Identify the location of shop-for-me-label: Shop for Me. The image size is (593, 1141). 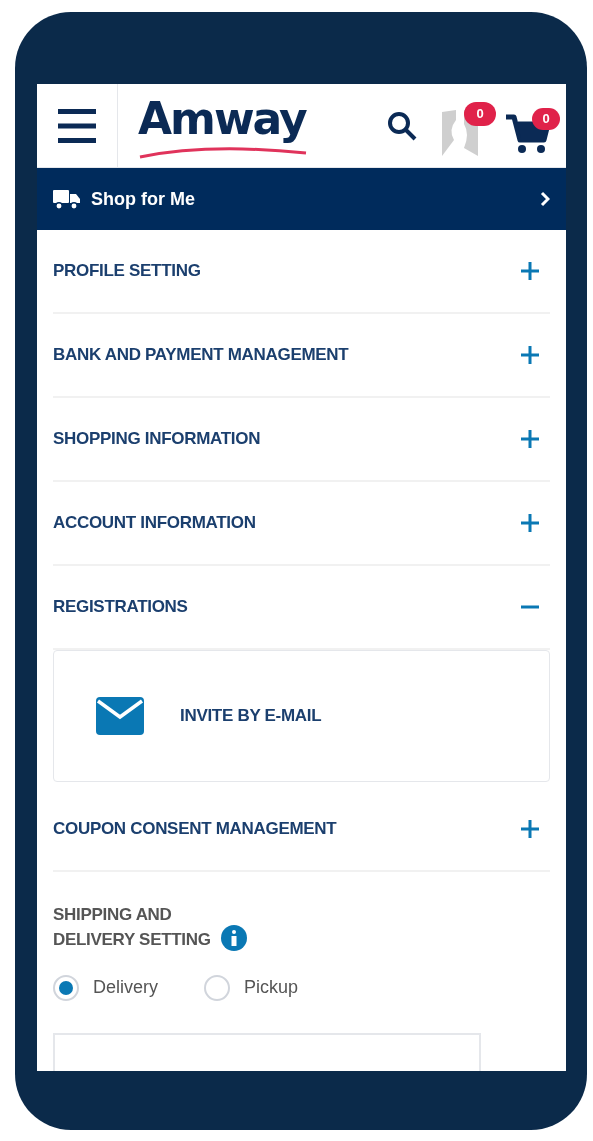
(143, 199).